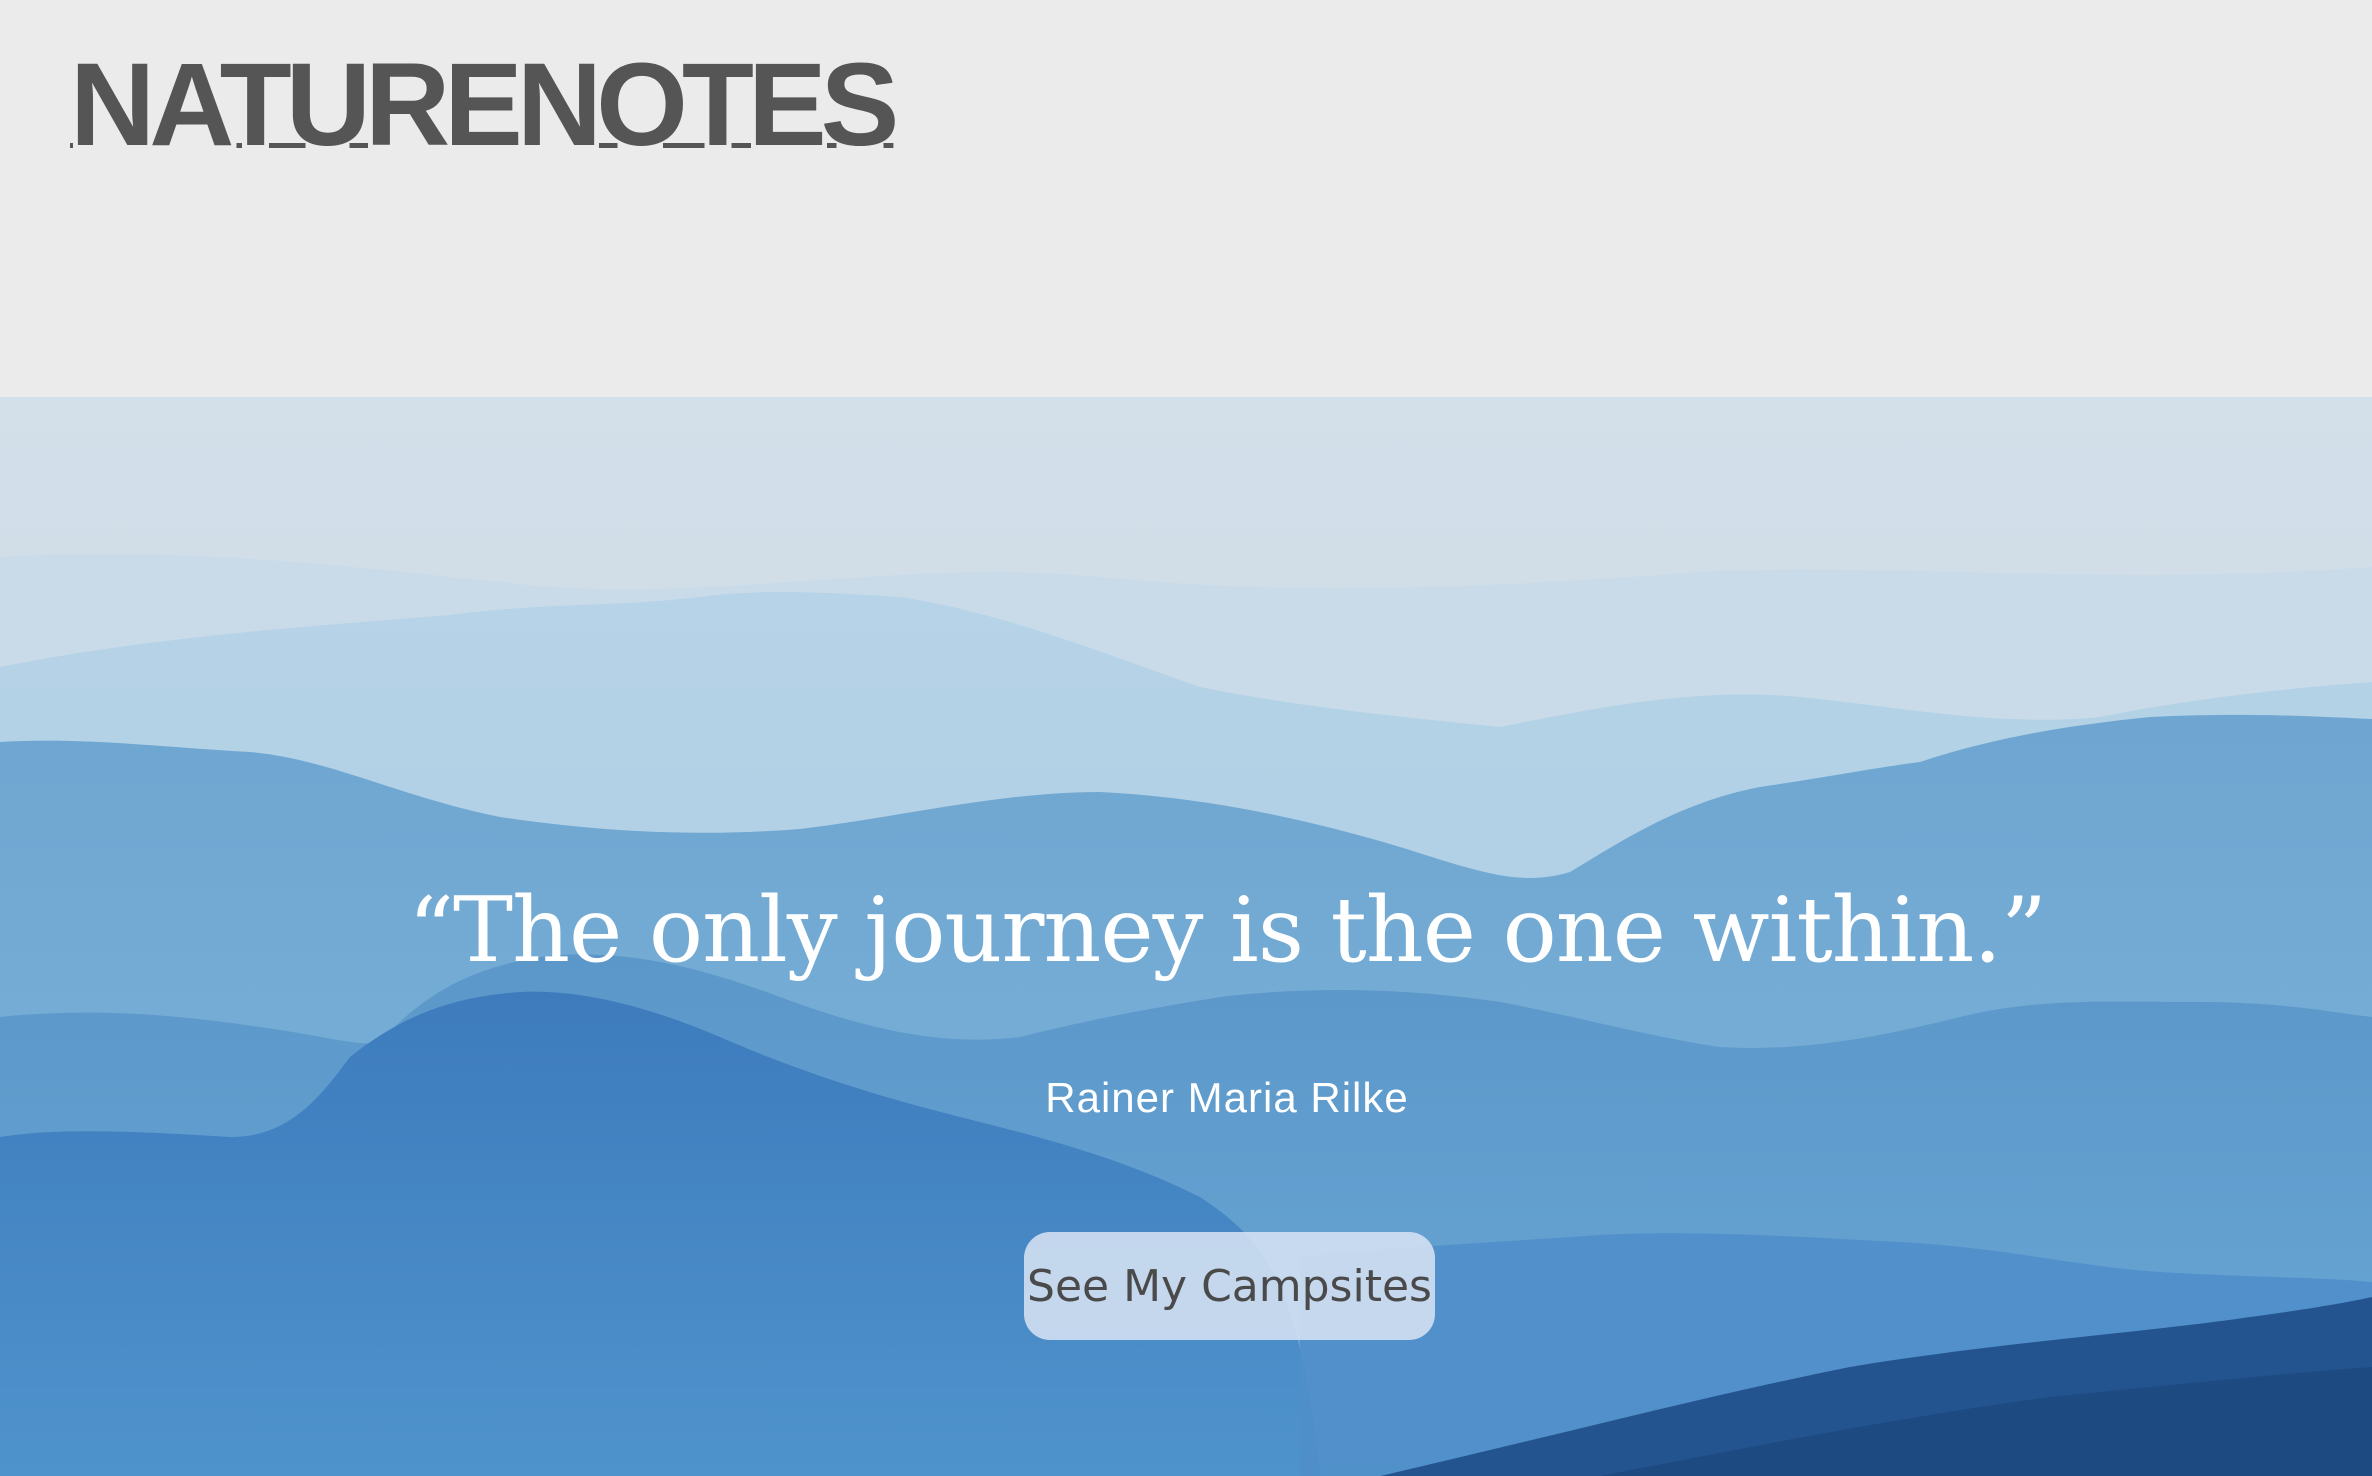 The height and width of the screenshot is (1476, 2372). I want to click on site-logo-link: NATURENOTES, so click(484, 105).